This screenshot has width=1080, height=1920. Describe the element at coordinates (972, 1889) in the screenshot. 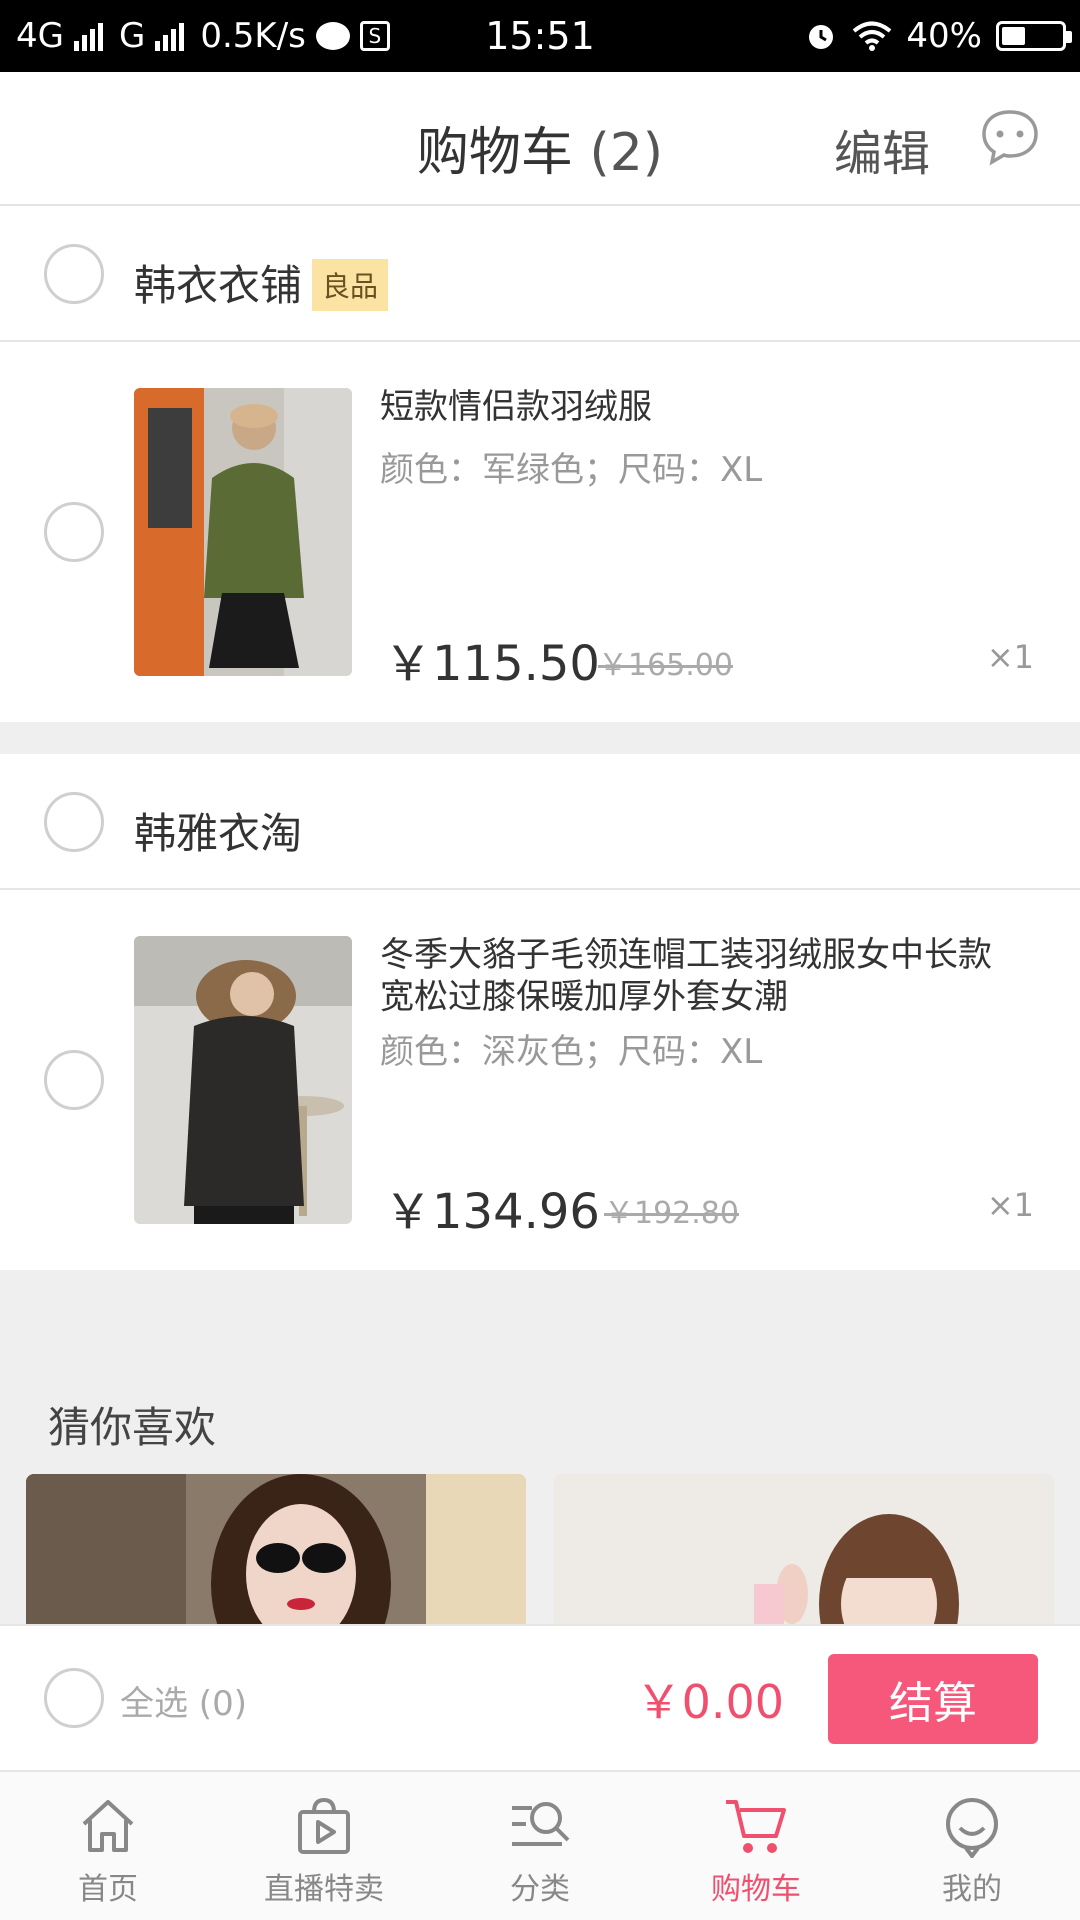

I see `tab-label: 我的` at that location.